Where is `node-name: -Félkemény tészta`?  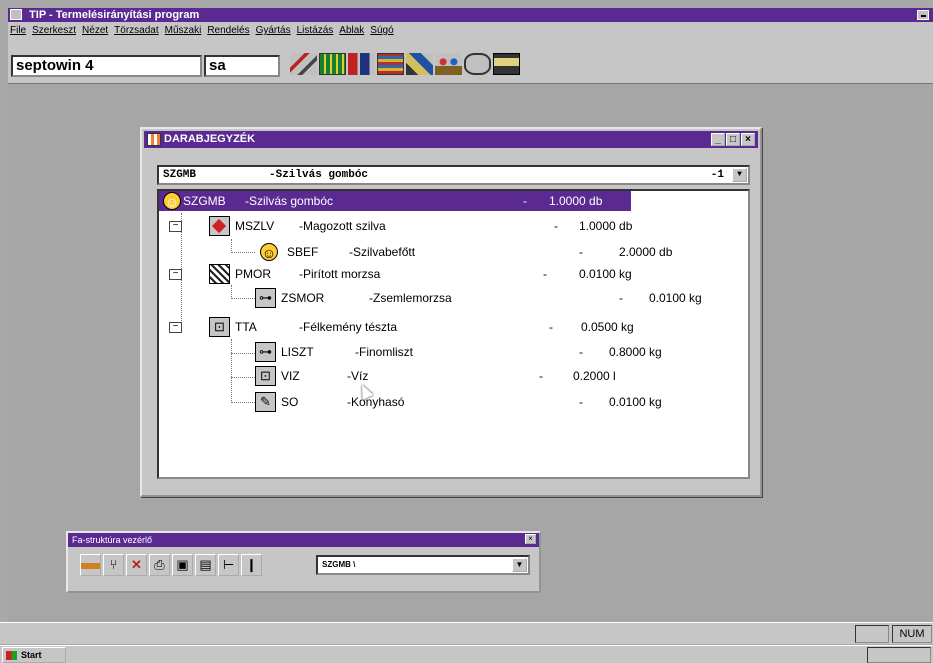 node-name: -Félkemény tészta is located at coordinates (348, 327).